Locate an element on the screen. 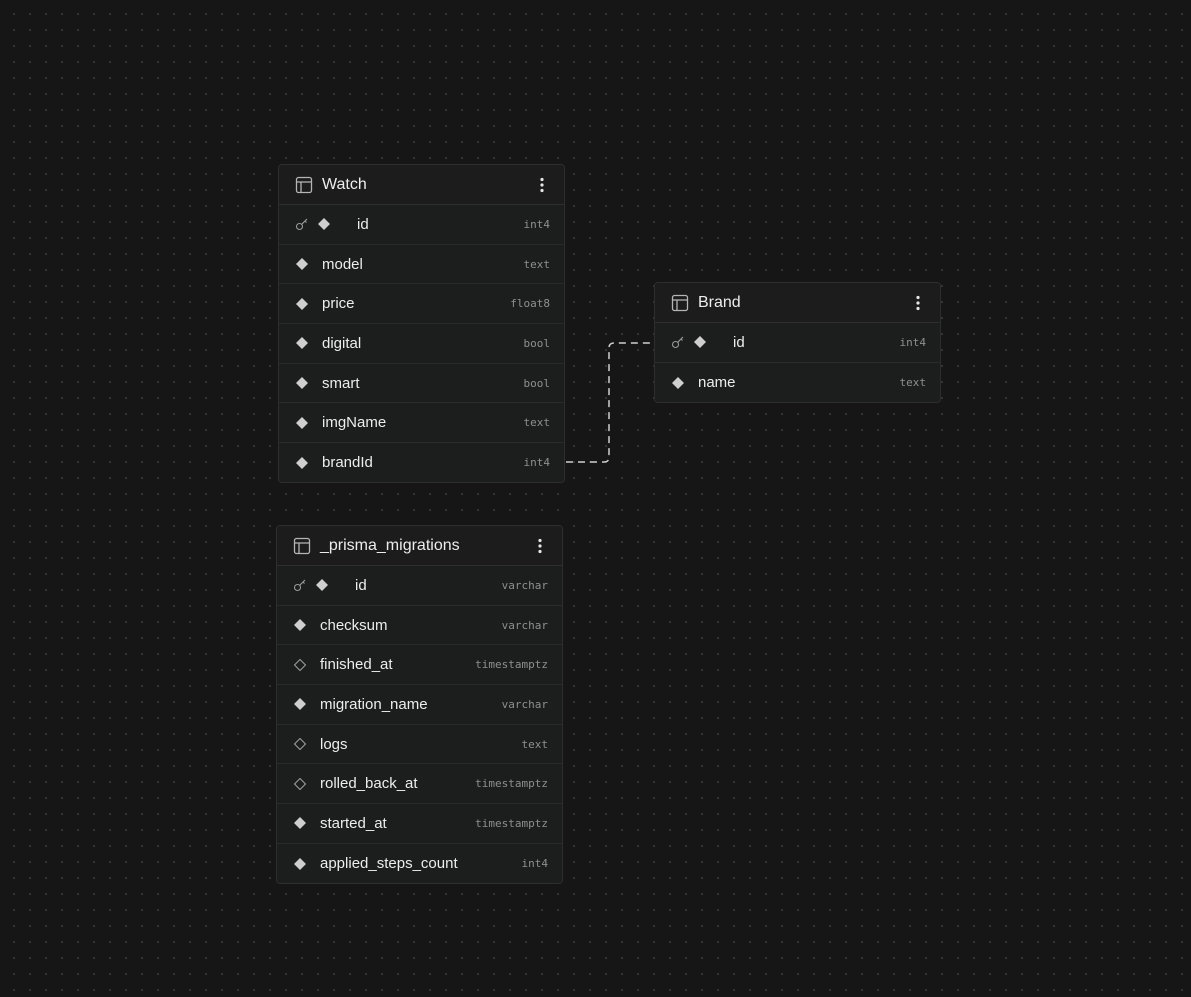 This screenshot has height=997, width=1191. table-name: Brand is located at coordinates (719, 302).